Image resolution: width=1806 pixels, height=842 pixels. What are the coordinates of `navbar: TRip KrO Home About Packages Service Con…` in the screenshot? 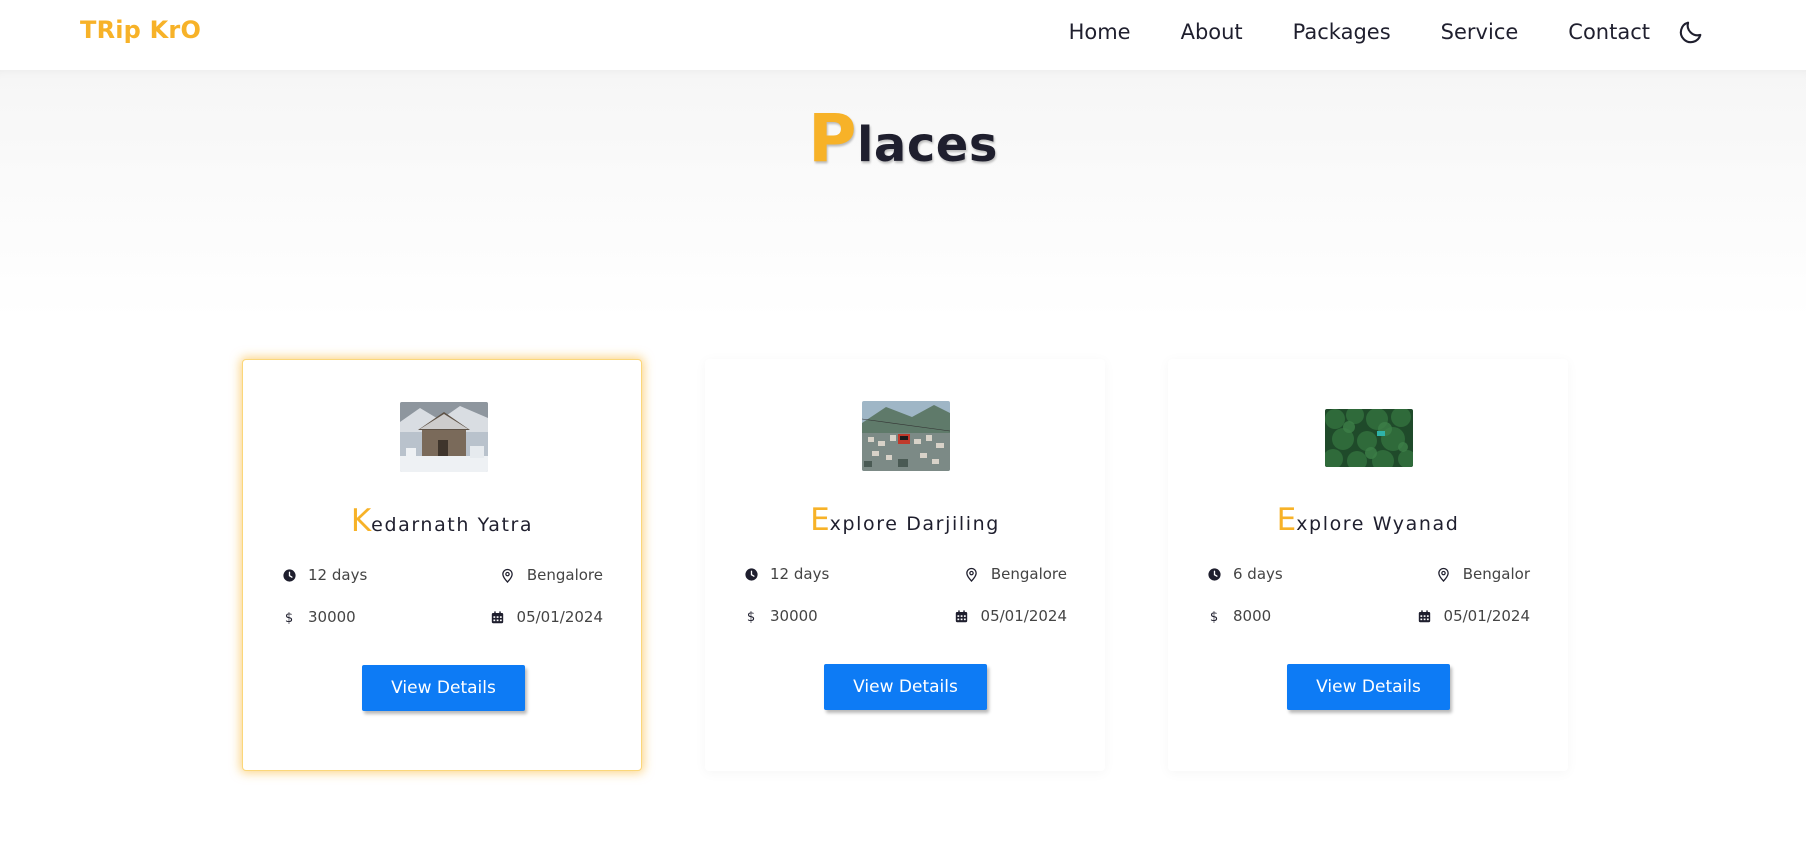 It's located at (903, 35).